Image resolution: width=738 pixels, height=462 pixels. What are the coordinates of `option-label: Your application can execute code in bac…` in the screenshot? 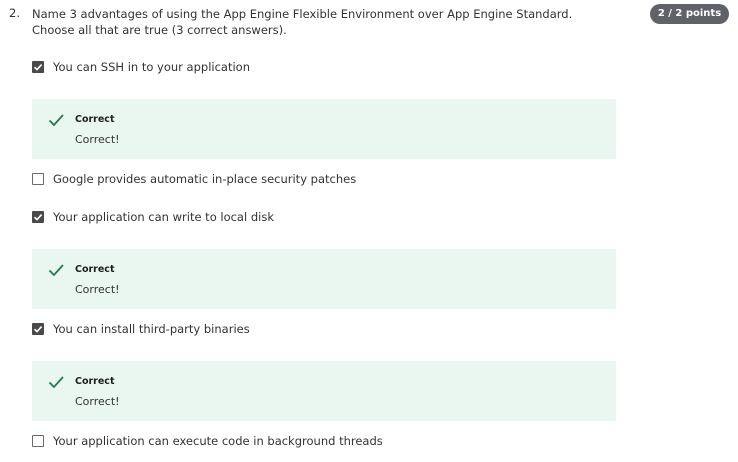 It's located at (218, 441).